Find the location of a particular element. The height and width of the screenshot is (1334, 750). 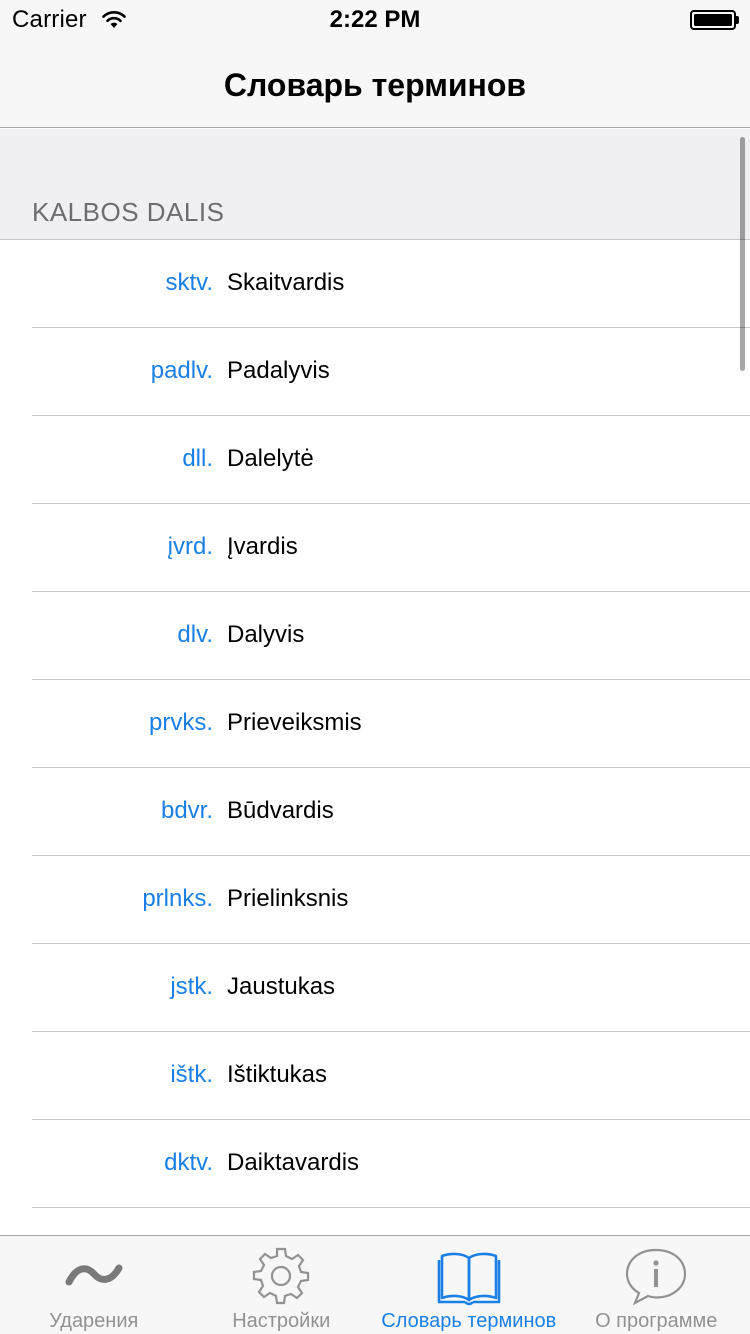

scroll-indicator is located at coordinates (742, 254).